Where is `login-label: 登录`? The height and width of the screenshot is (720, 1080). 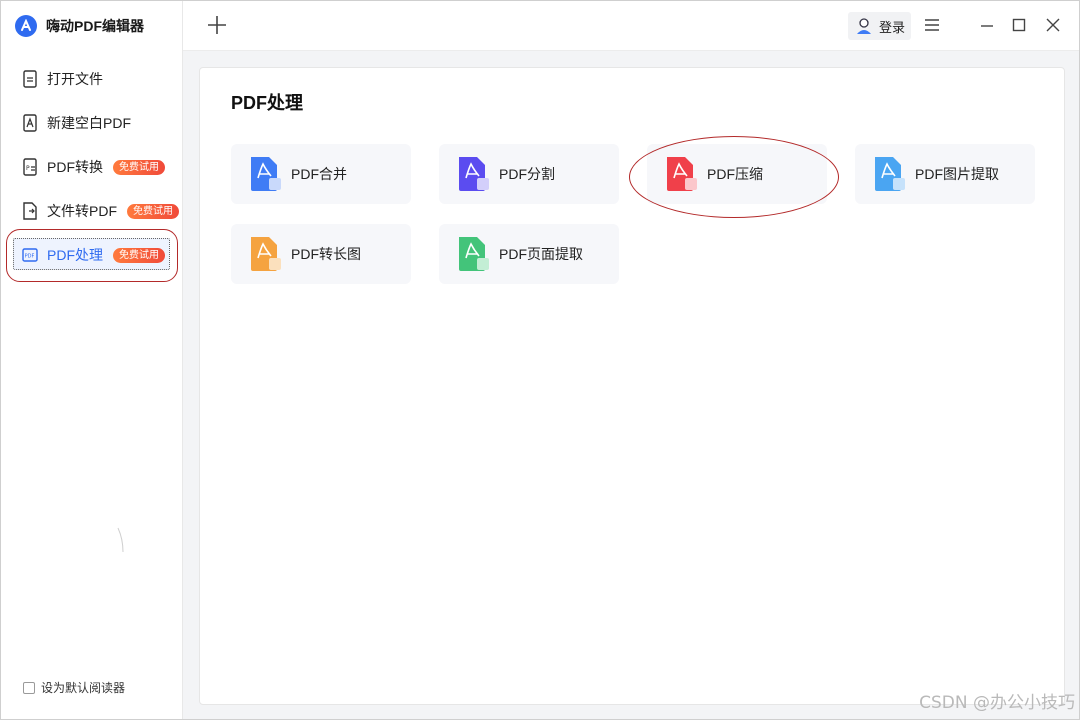
login-label: 登录 is located at coordinates (892, 27).